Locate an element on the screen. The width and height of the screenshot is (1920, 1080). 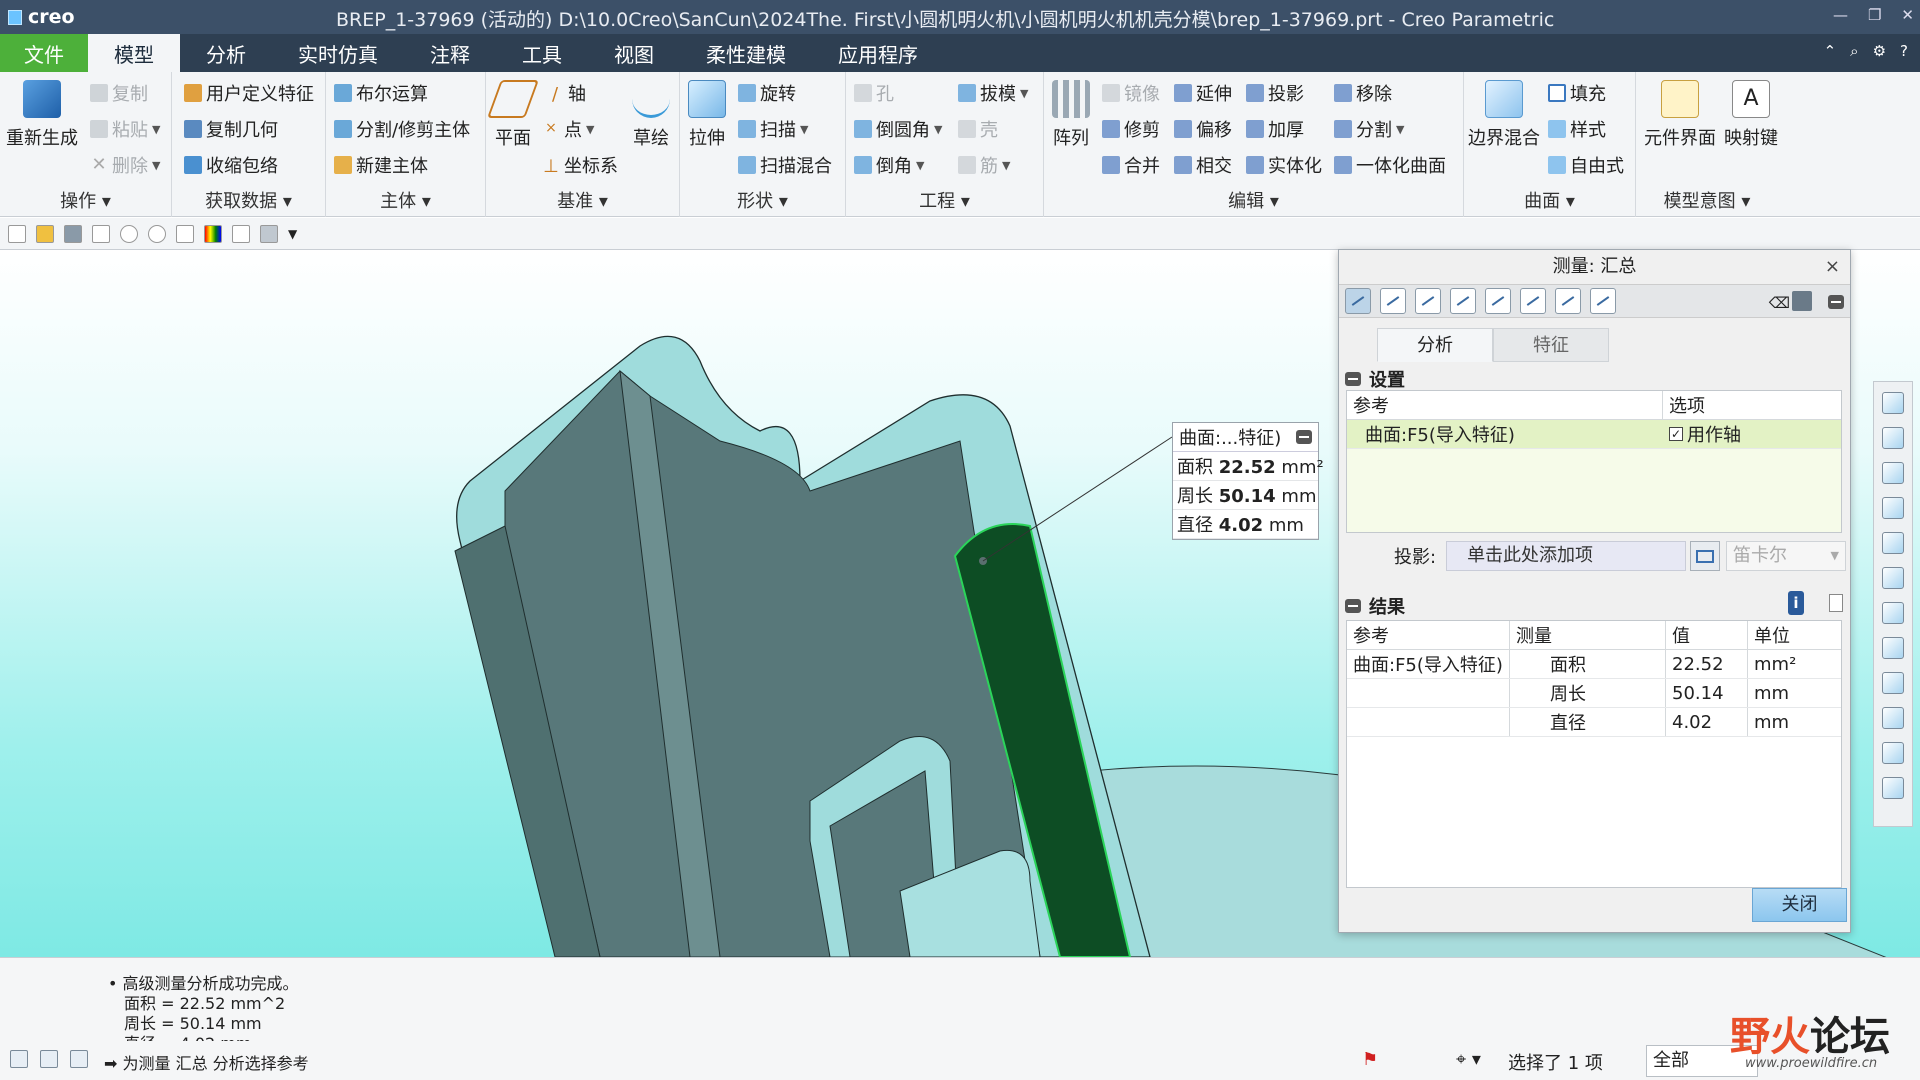
datum-display-icon is located at coordinates (1893, 613).